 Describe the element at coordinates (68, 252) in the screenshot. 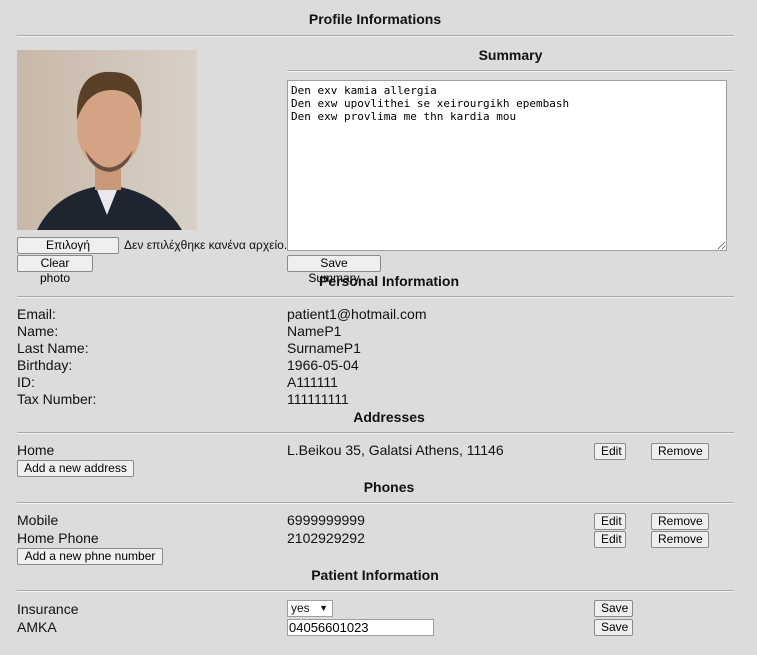

I see `choose-file-button: Επιλογή αρχείου` at that location.